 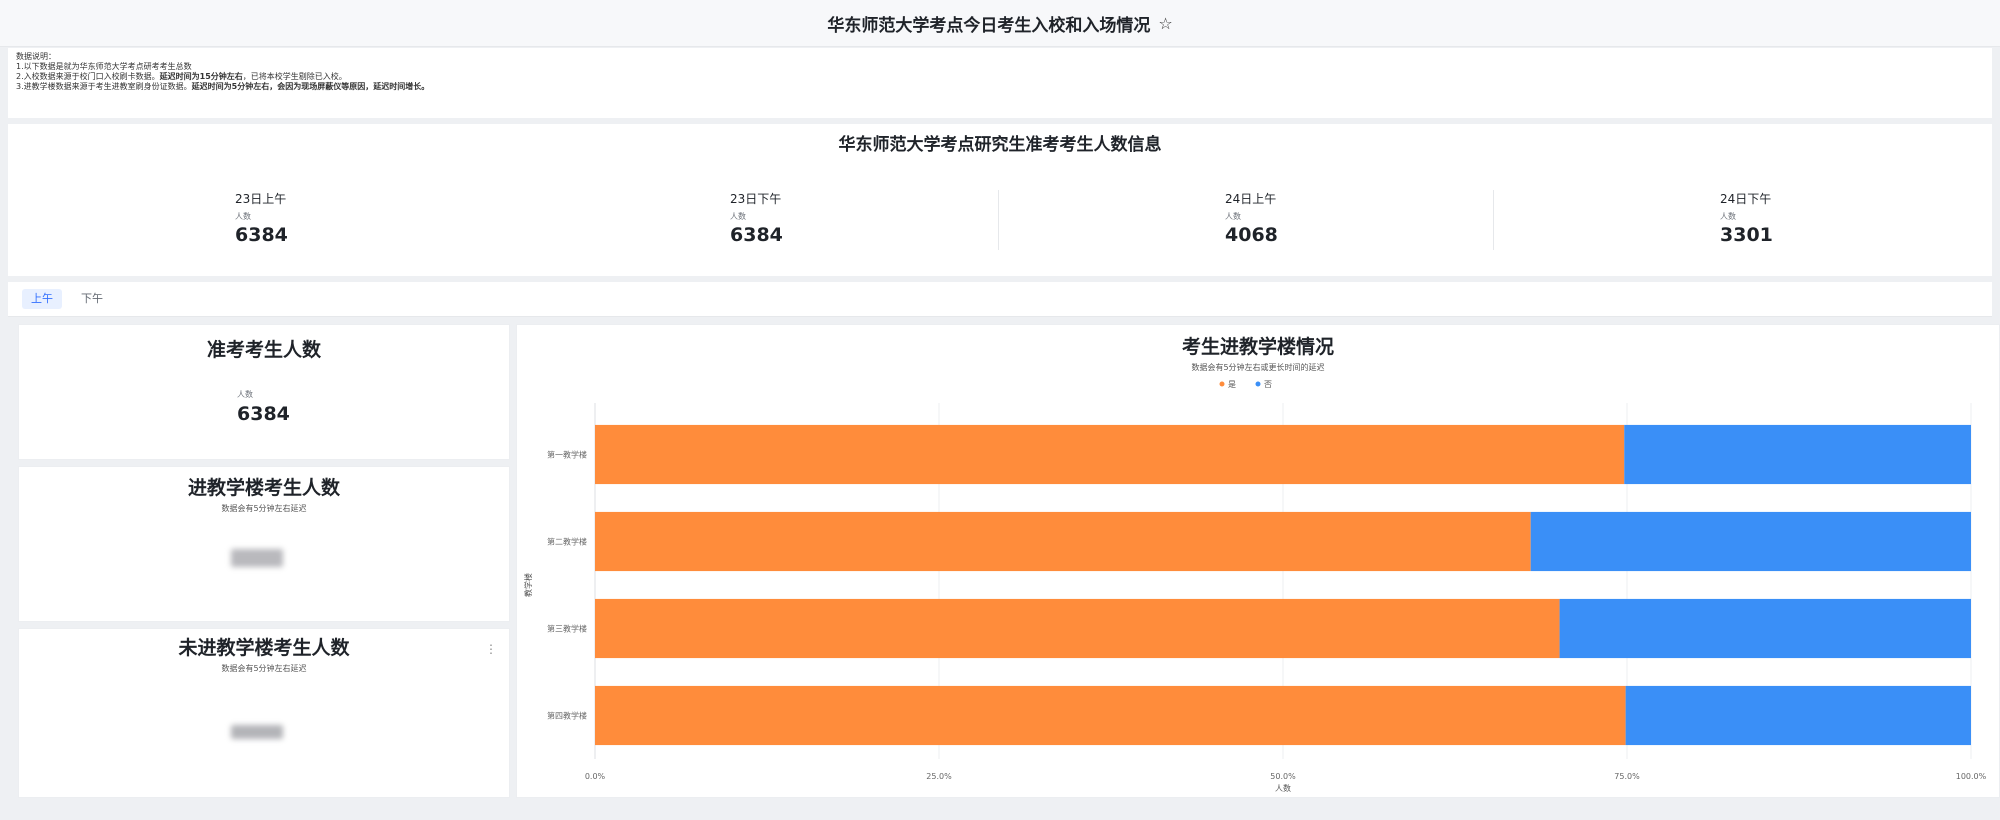 What do you see at coordinates (567, 542) in the screenshot?
I see `y-tick-label: 第二教学楼` at bounding box center [567, 542].